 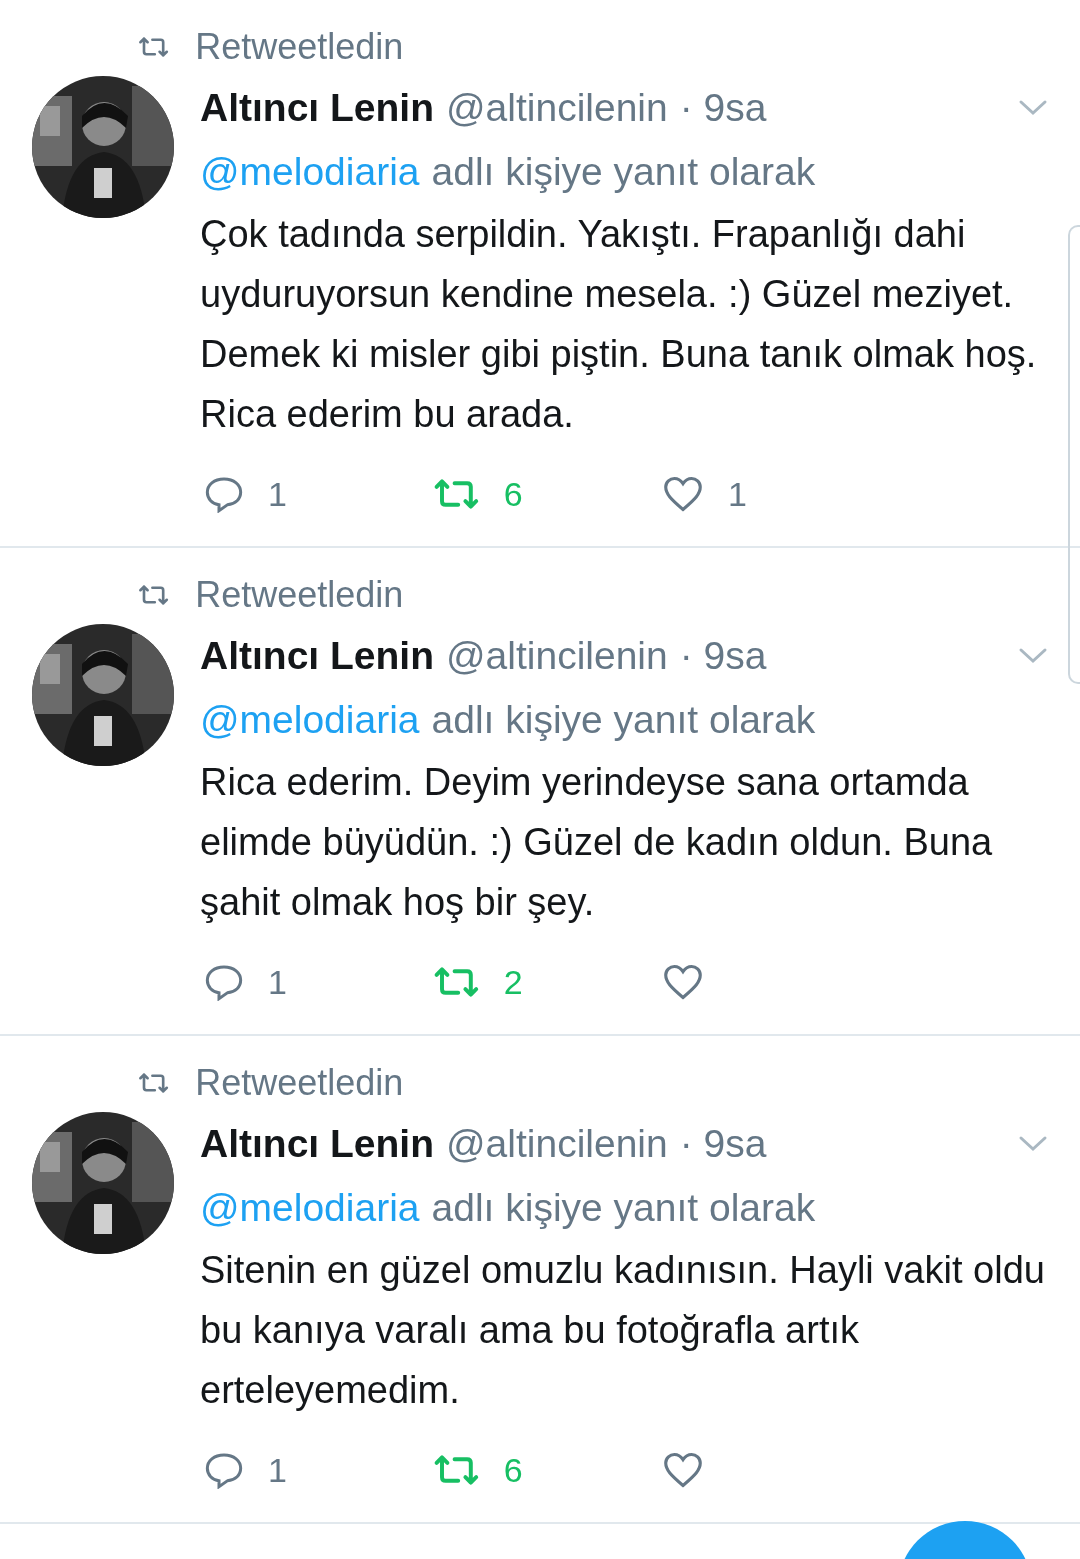 I want to click on retweet-count: 2, so click(x=513, y=982).